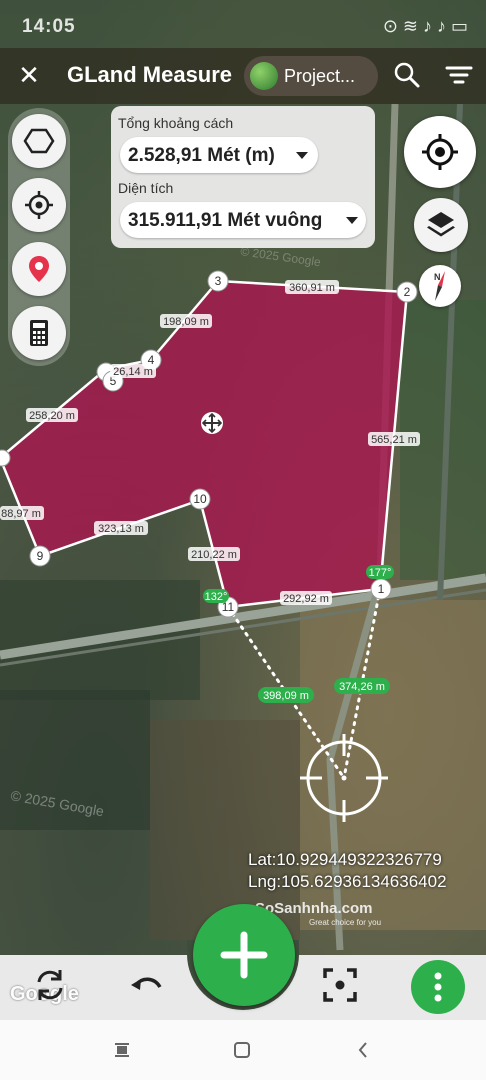  I want to click on longitude-text: Lng:105.62936134636402, so click(347, 881).